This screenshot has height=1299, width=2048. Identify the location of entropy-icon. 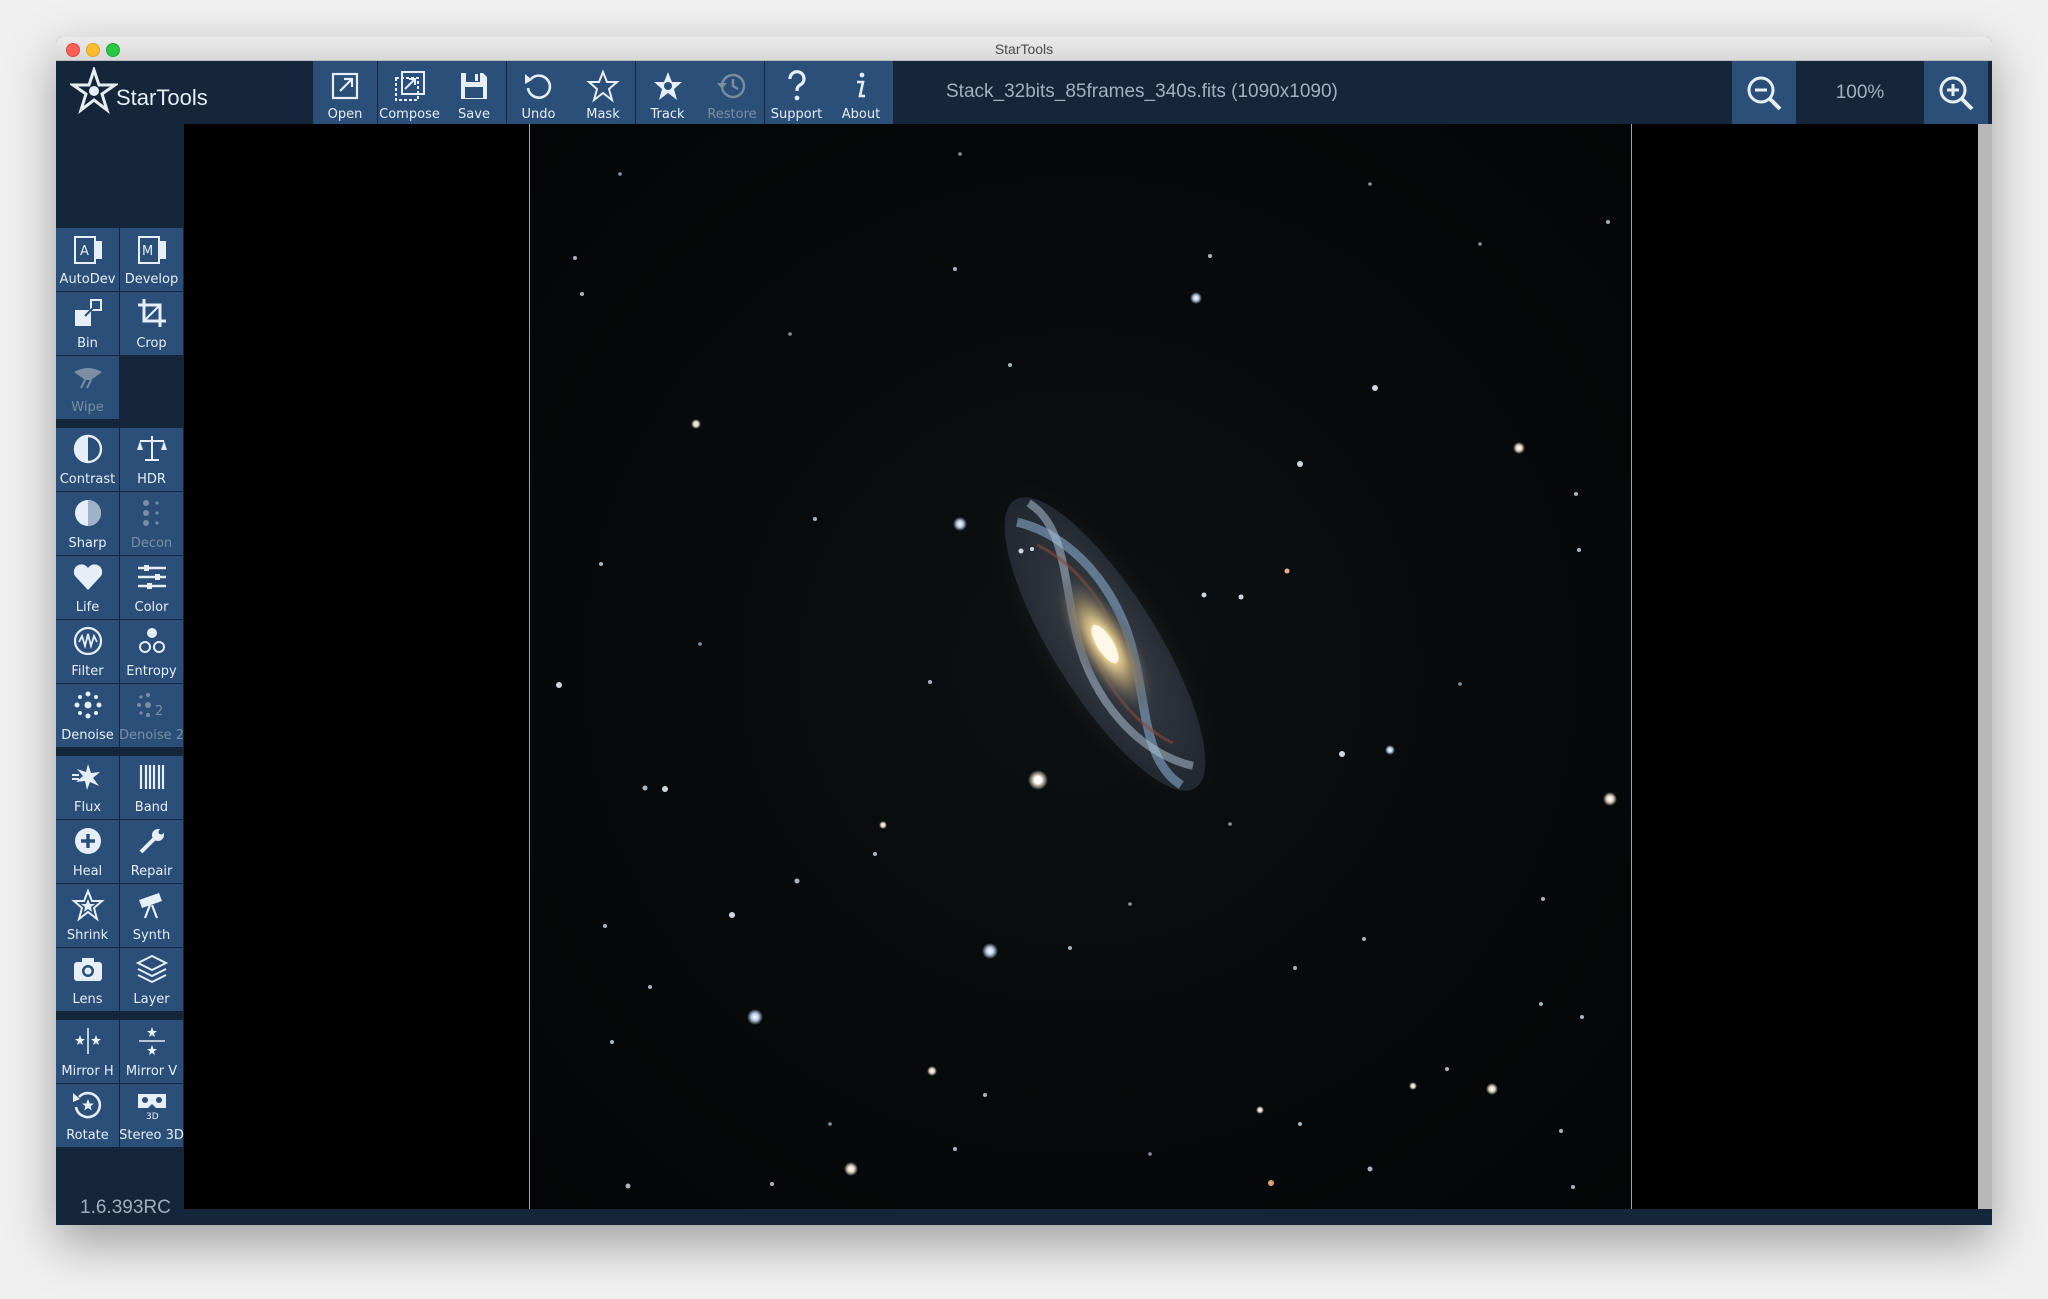
(151, 640).